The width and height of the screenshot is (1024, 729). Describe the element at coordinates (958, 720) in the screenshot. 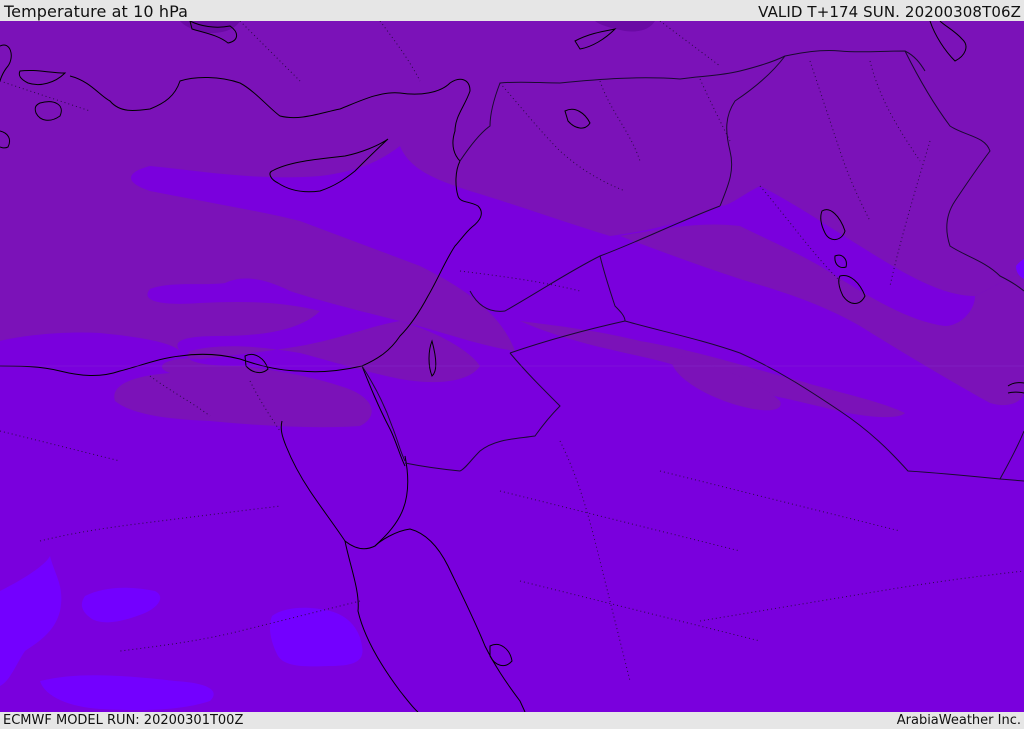

I see `credit-label: ArabiaWeather Inc.` at that location.